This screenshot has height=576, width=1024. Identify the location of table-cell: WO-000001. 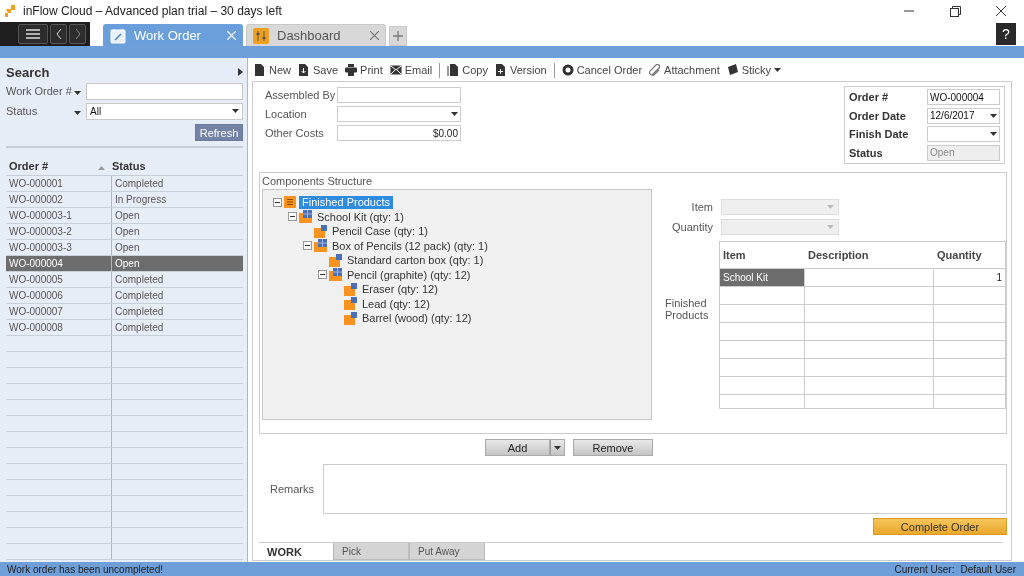
(59, 183).